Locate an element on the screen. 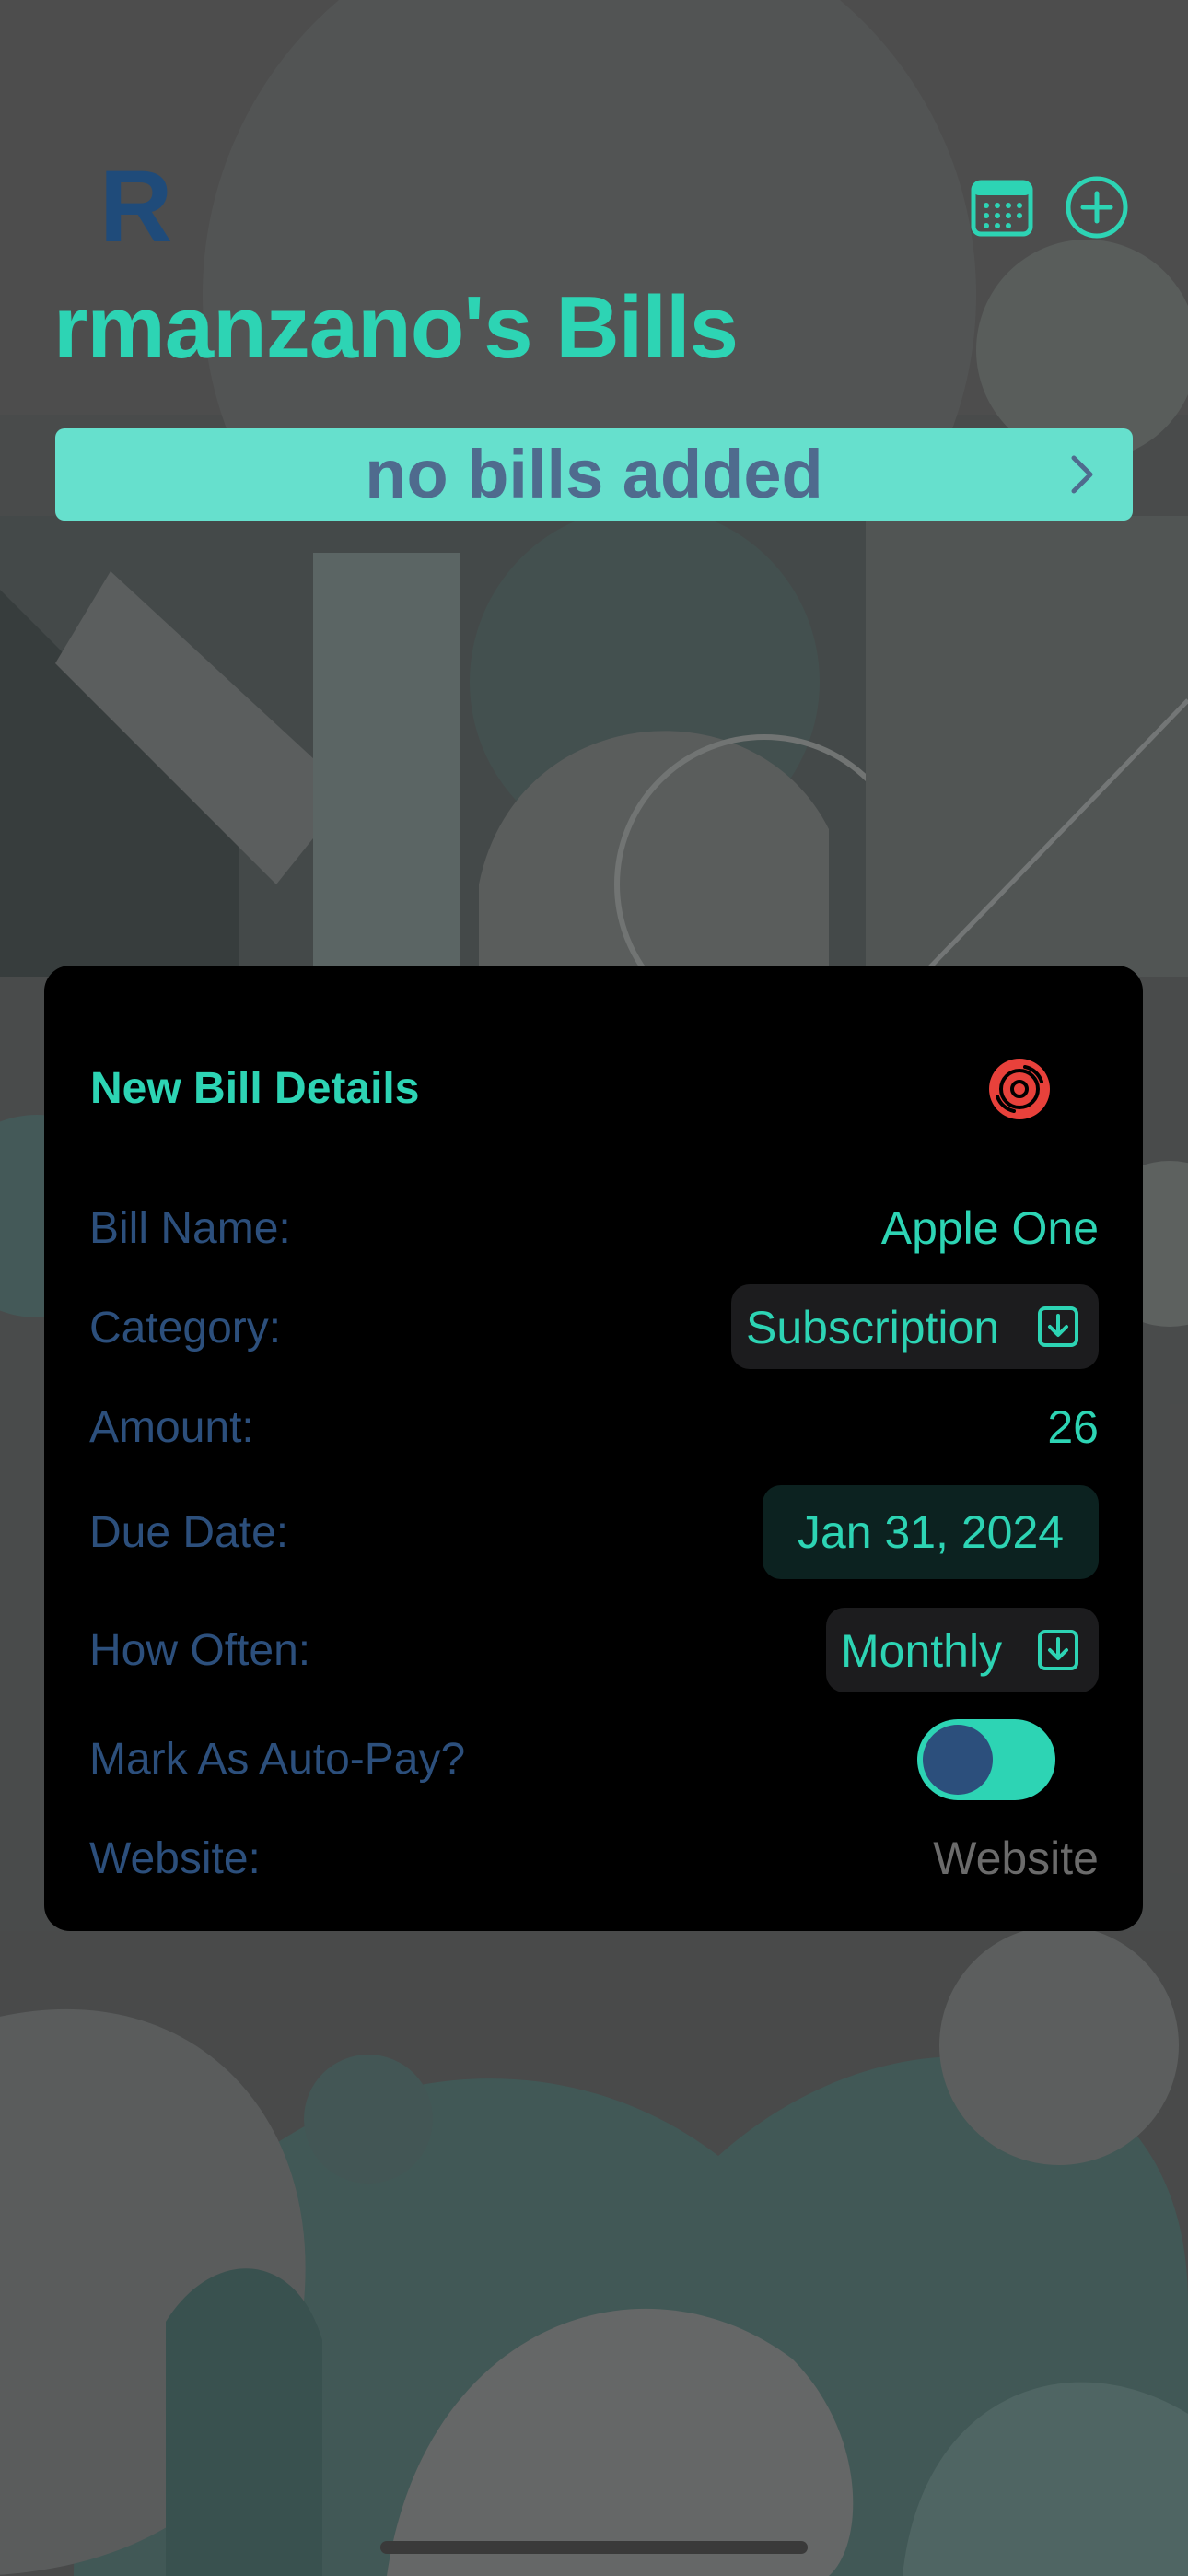 The width and height of the screenshot is (1188, 2576). category-value: Subscription is located at coordinates (873, 1327).